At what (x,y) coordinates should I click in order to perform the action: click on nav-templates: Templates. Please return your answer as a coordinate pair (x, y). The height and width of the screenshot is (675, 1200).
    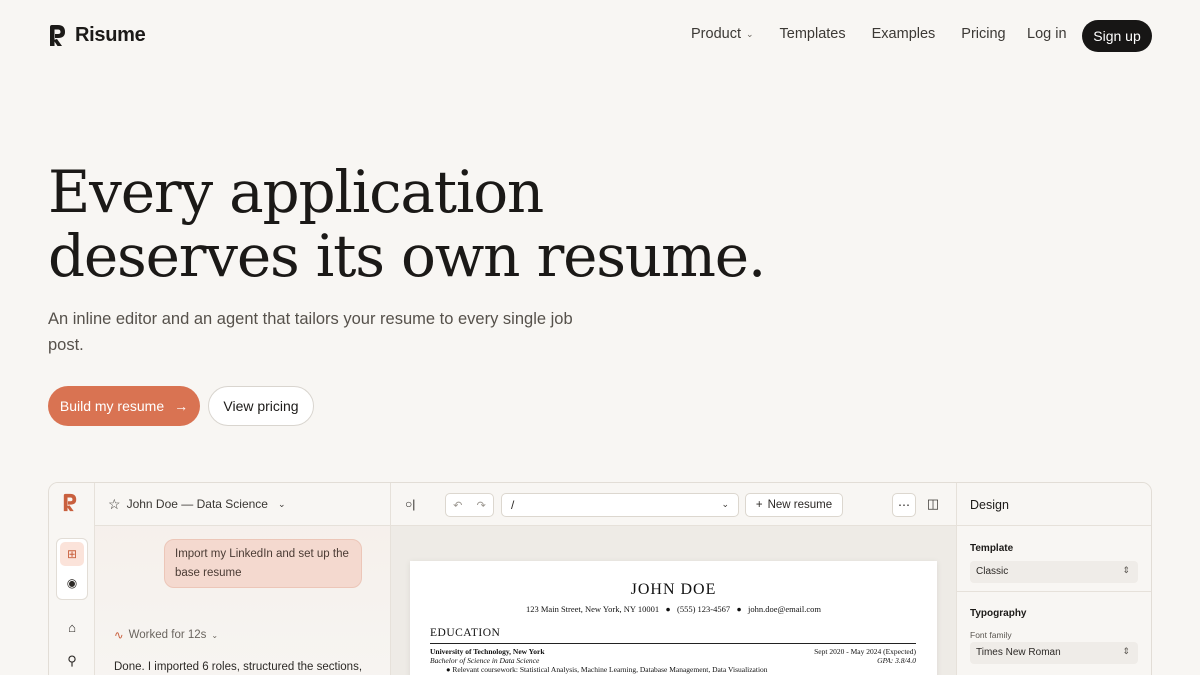
    Looking at the image, I should click on (813, 34).